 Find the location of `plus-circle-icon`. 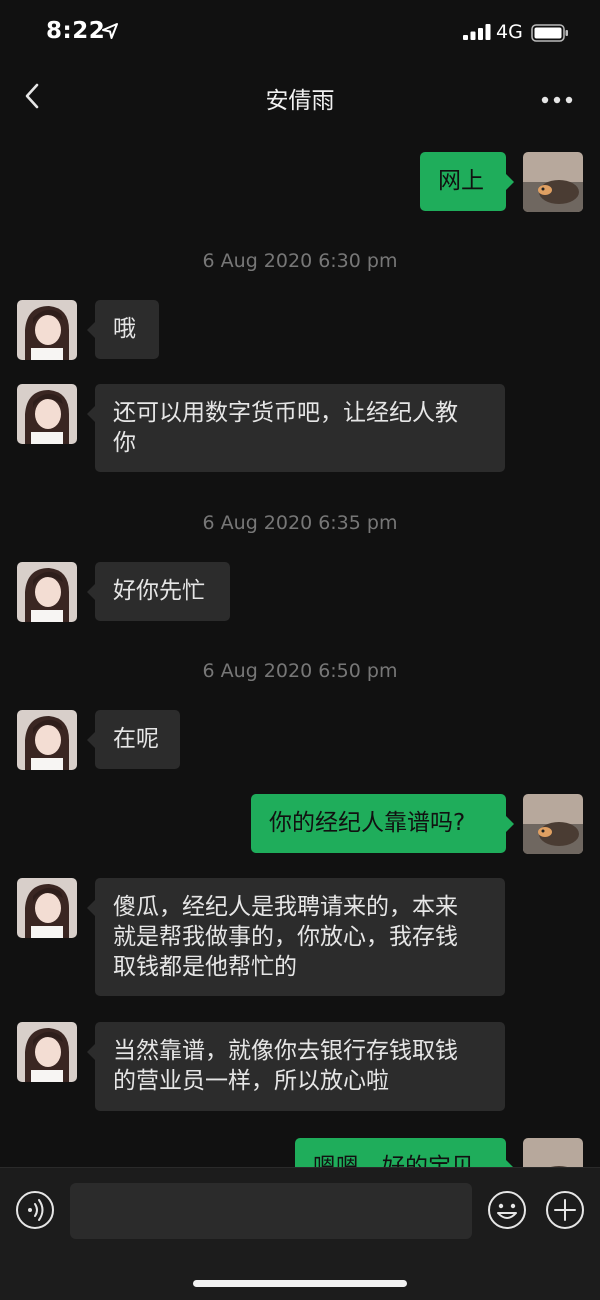

plus-circle-icon is located at coordinates (565, 1212).